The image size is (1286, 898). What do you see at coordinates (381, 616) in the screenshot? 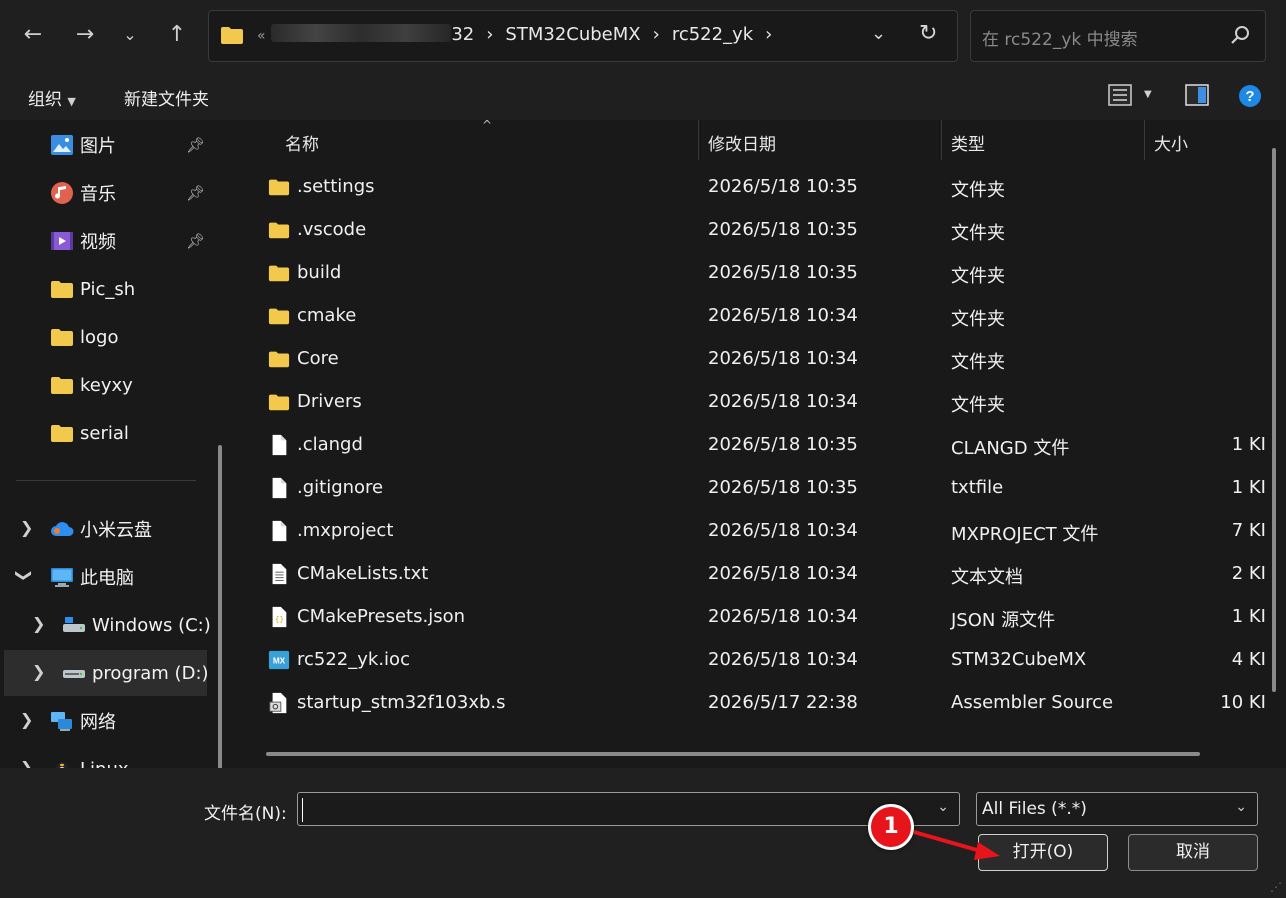
I see `file-name: CMakePresets.json` at bounding box center [381, 616].